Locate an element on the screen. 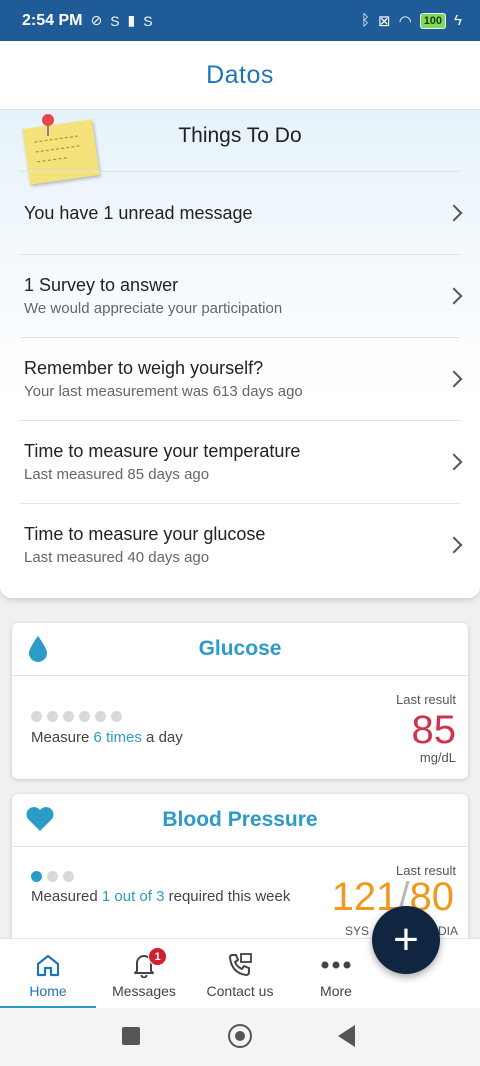  charging-icon: ϟ is located at coordinates (458, 20).